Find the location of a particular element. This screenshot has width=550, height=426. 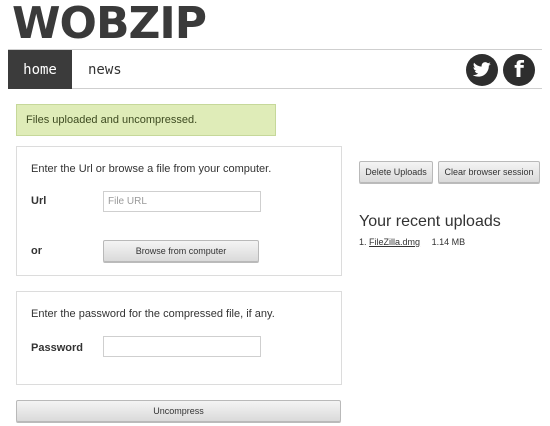

facebook-button: f is located at coordinates (519, 70).